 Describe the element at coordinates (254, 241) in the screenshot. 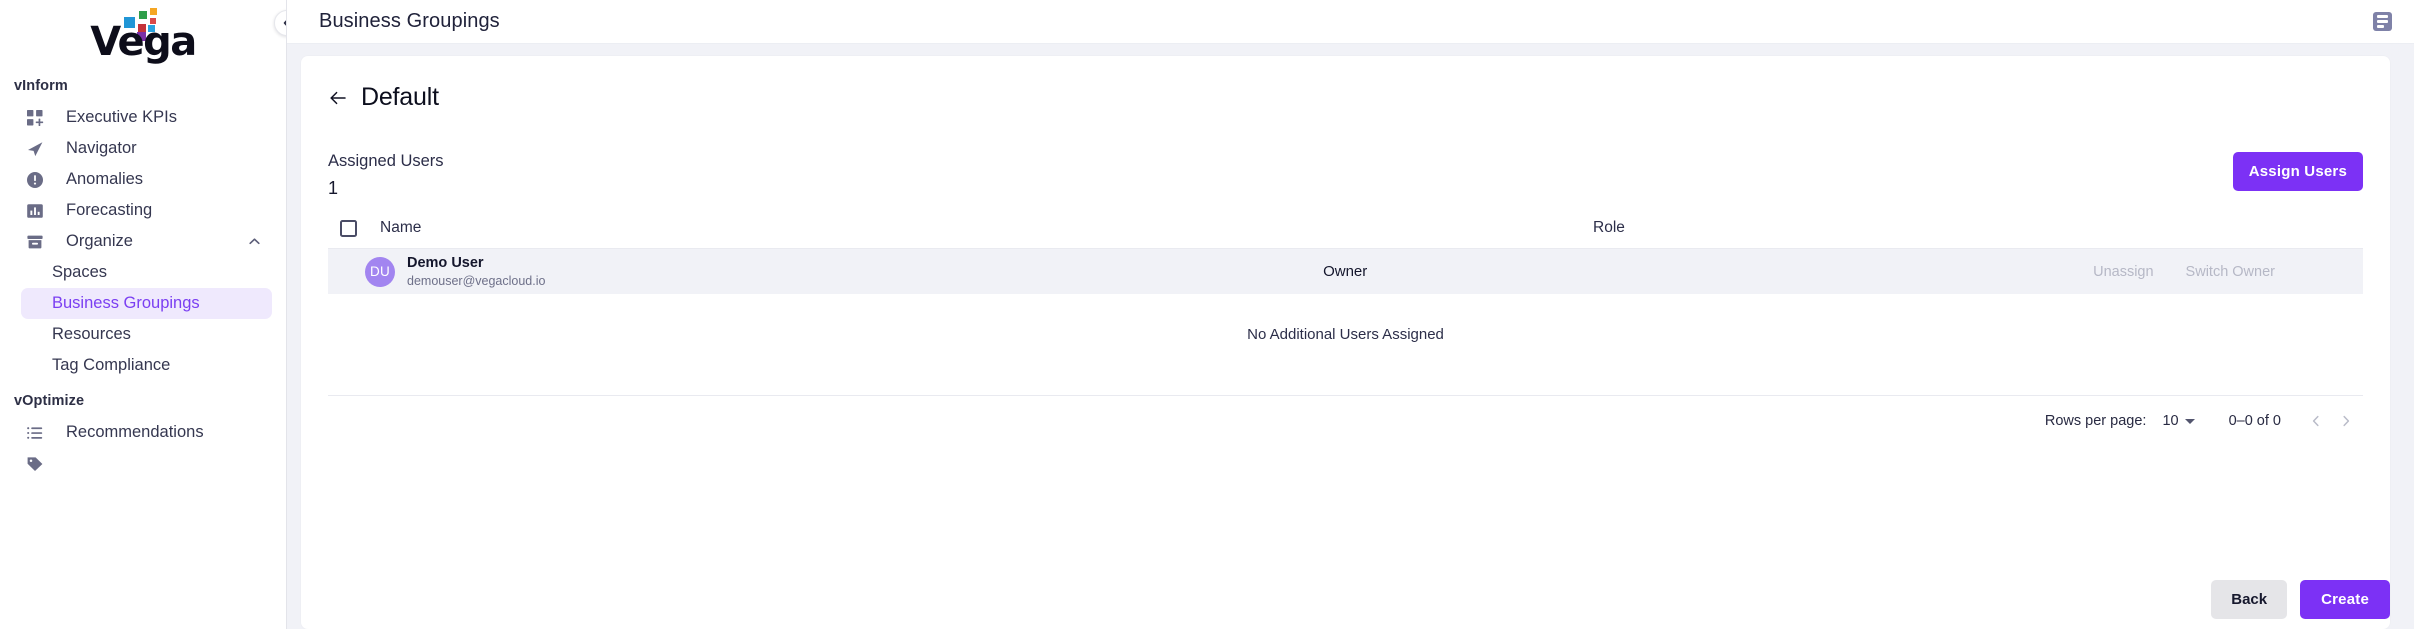

I see `chevron-up-icon` at that location.